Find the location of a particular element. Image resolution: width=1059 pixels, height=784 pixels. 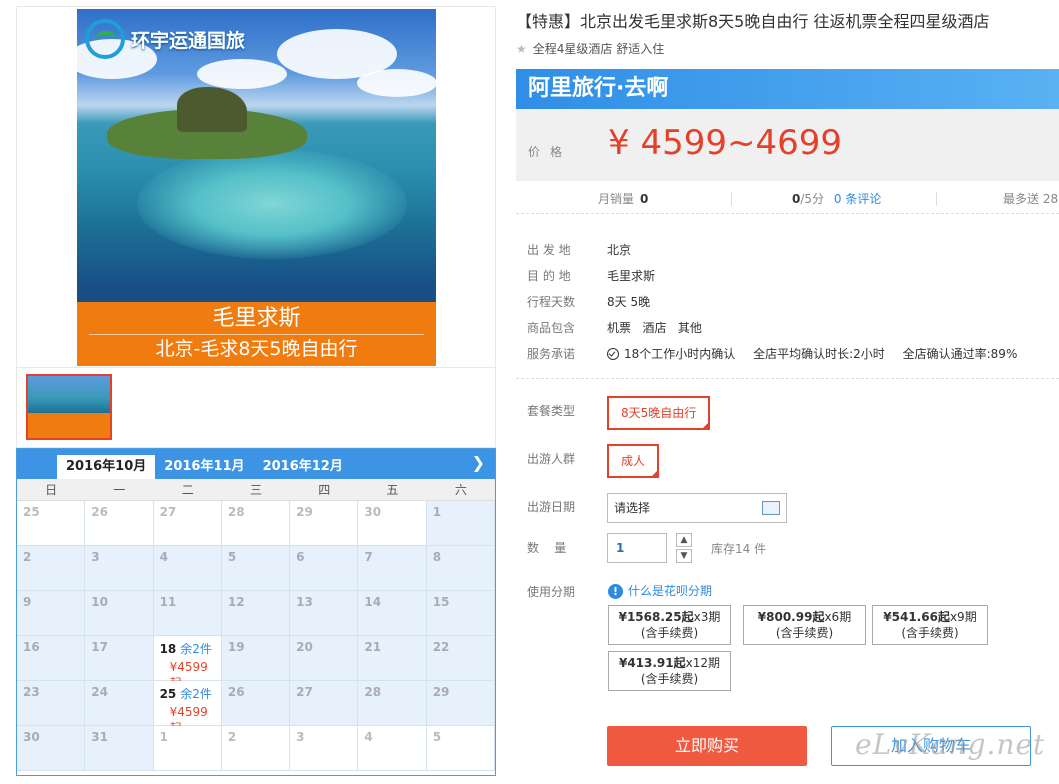

check-circle-icon is located at coordinates (613, 353).